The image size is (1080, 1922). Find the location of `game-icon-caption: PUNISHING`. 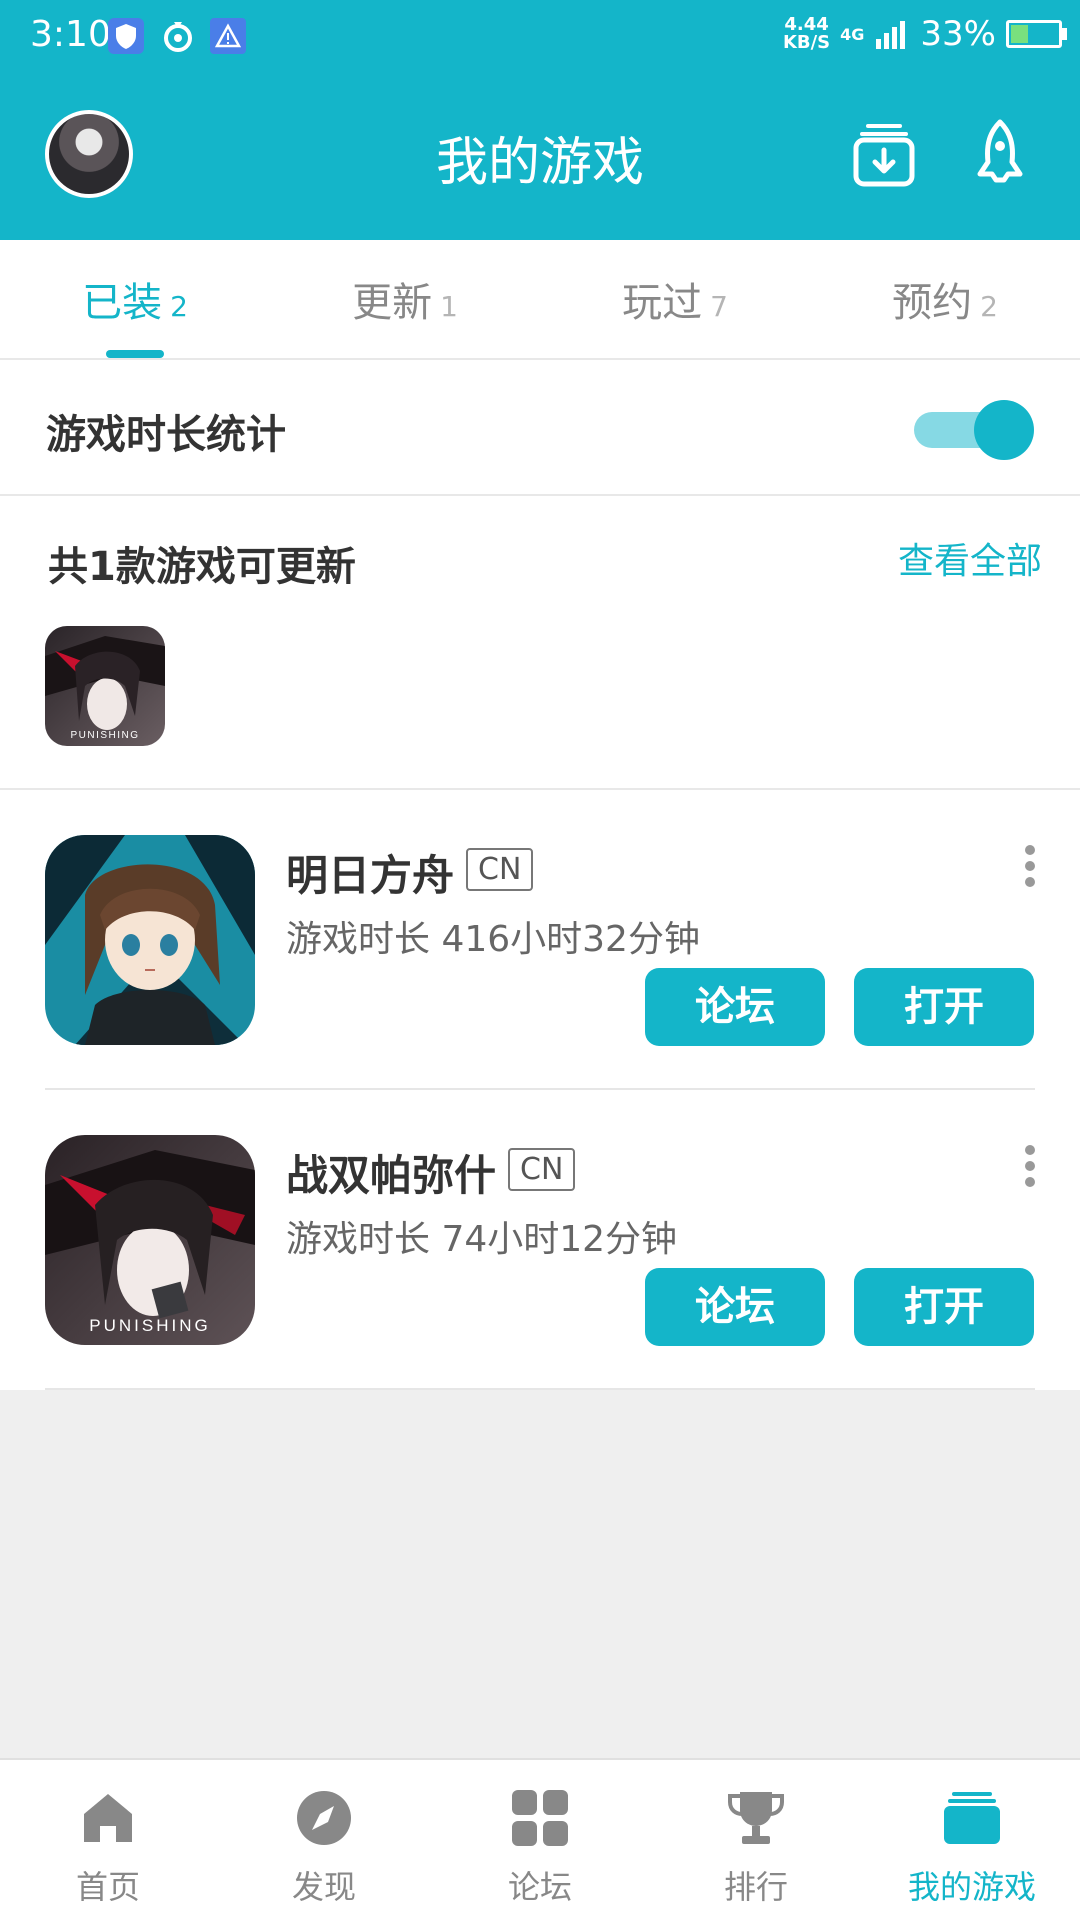

game-icon-caption: PUNISHING is located at coordinates (149, 1325).